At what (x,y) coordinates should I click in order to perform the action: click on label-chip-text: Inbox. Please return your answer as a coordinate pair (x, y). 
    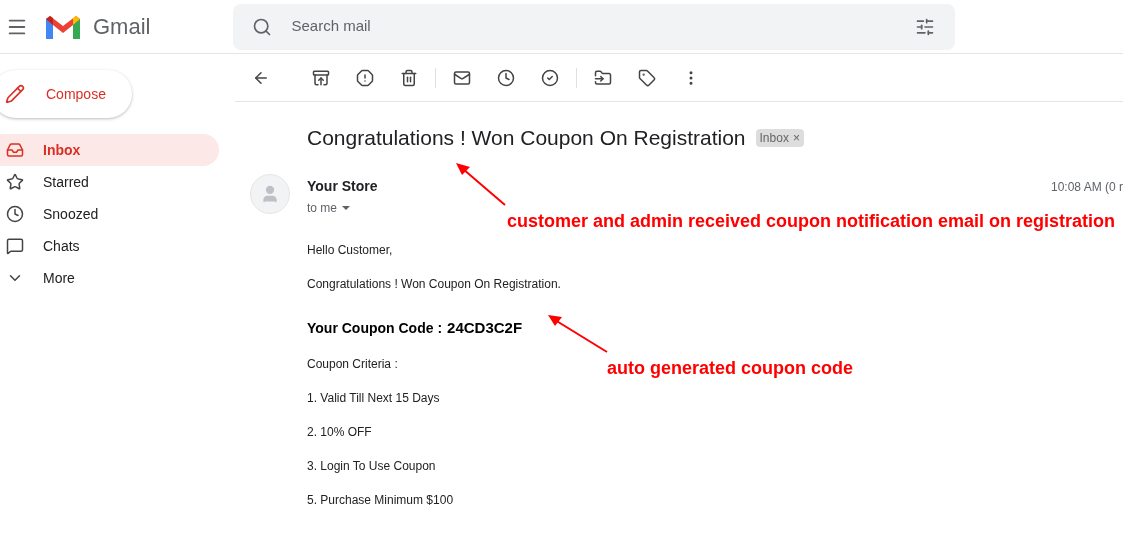
    Looking at the image, I should click on (774, 138).